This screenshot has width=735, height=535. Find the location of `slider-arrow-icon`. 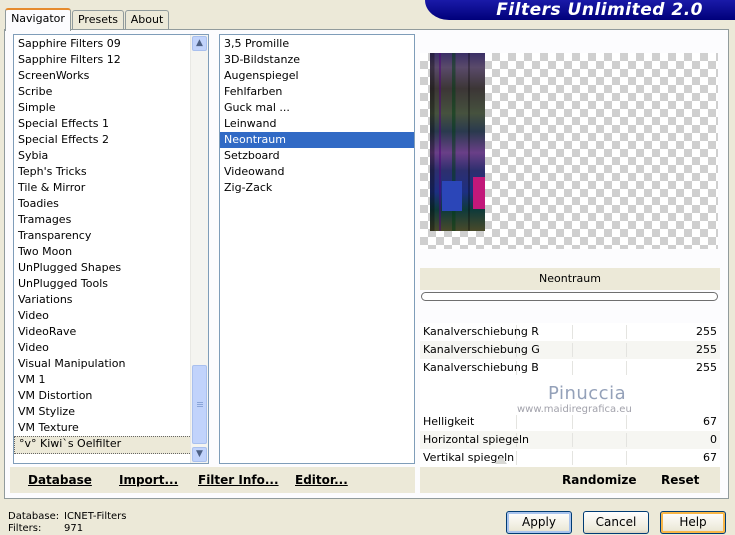

slider-arrow-icon is located at coordinates (501, 460).